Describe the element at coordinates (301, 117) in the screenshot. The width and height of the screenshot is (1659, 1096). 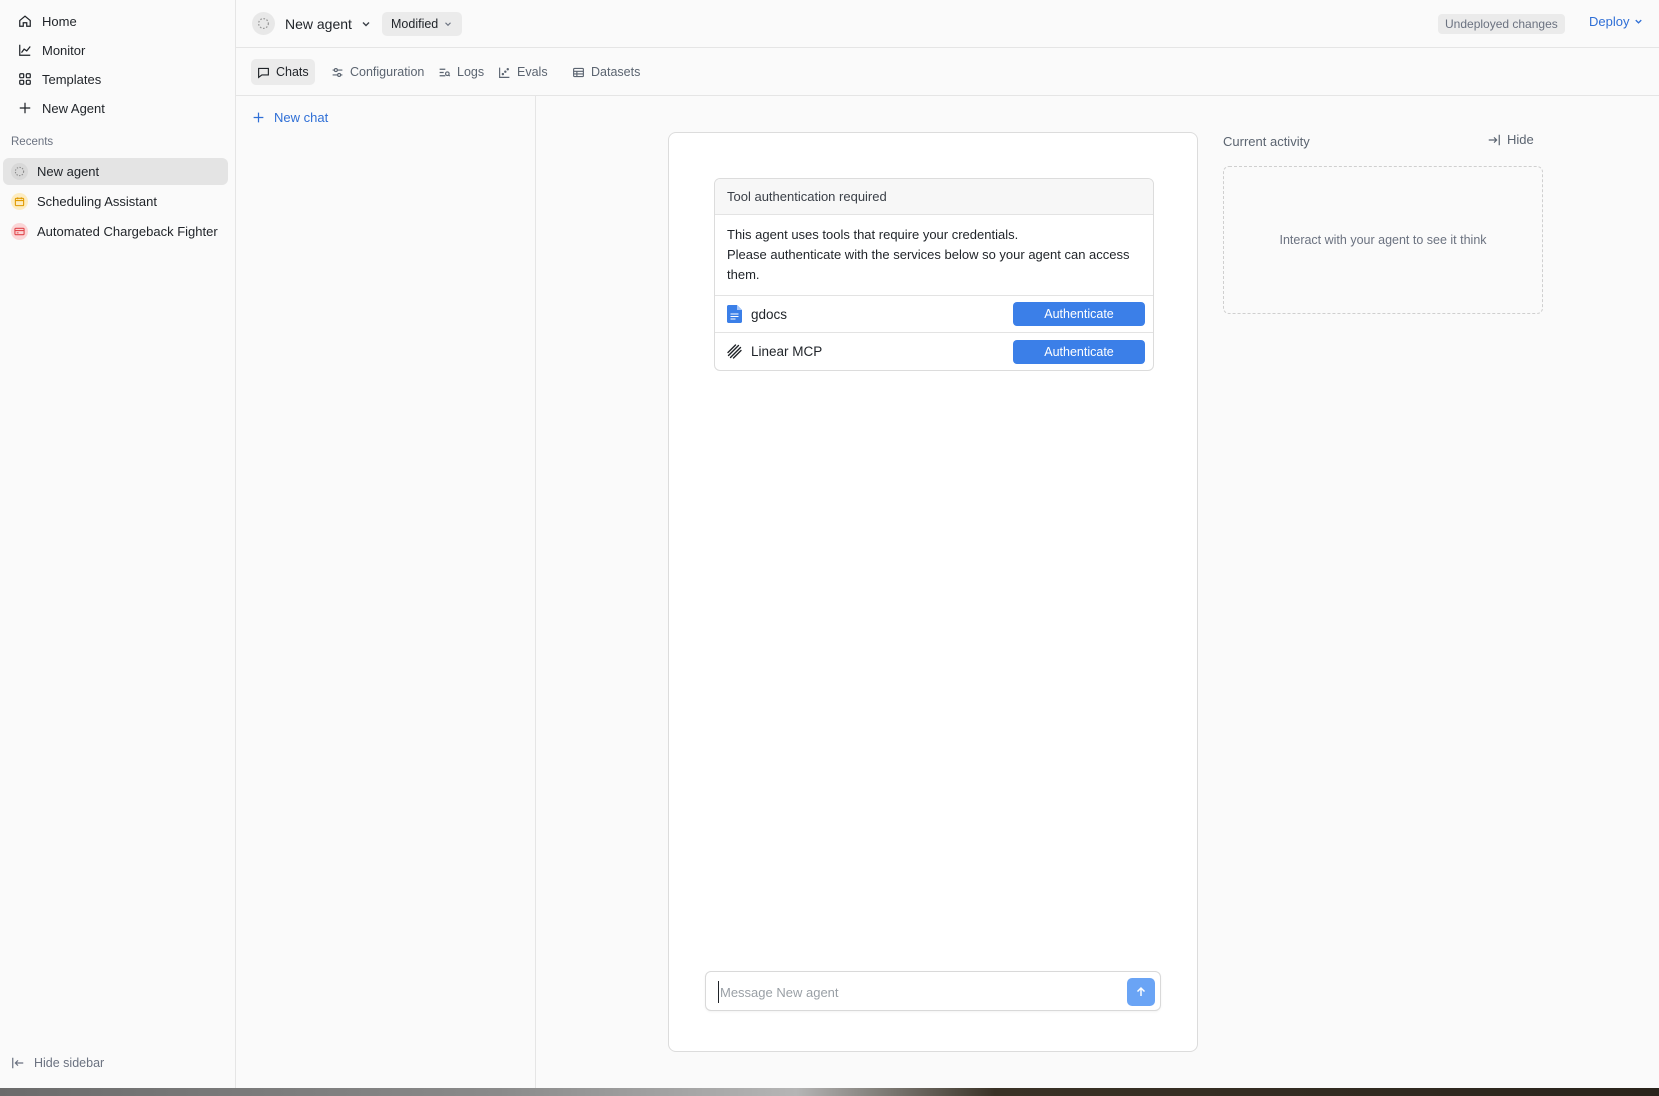
I see `new-chat-label: New chat` at that location.